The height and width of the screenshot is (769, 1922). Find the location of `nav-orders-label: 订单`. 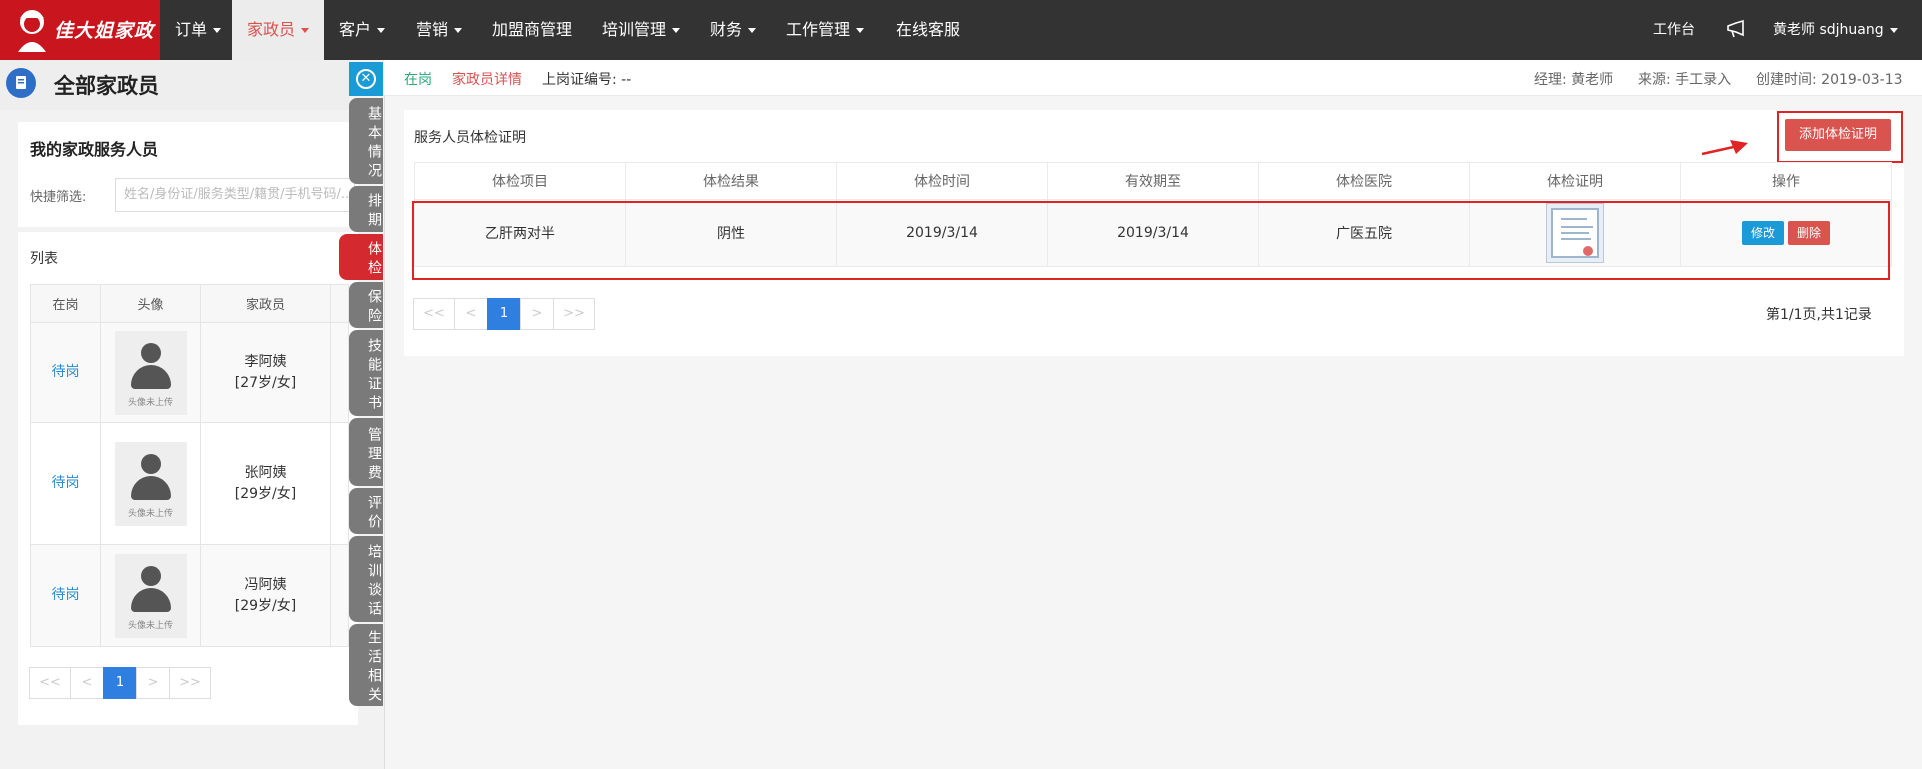

nav-orders-label: 订单 is located at coordinates (191, 29).